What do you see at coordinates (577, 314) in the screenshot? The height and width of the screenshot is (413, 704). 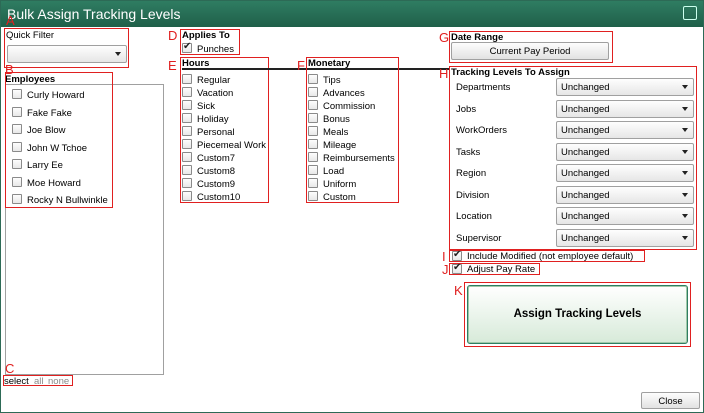 I see `assign-tracking-levels-button: Assign Tracking Levels` at bounding box center [577, 314].